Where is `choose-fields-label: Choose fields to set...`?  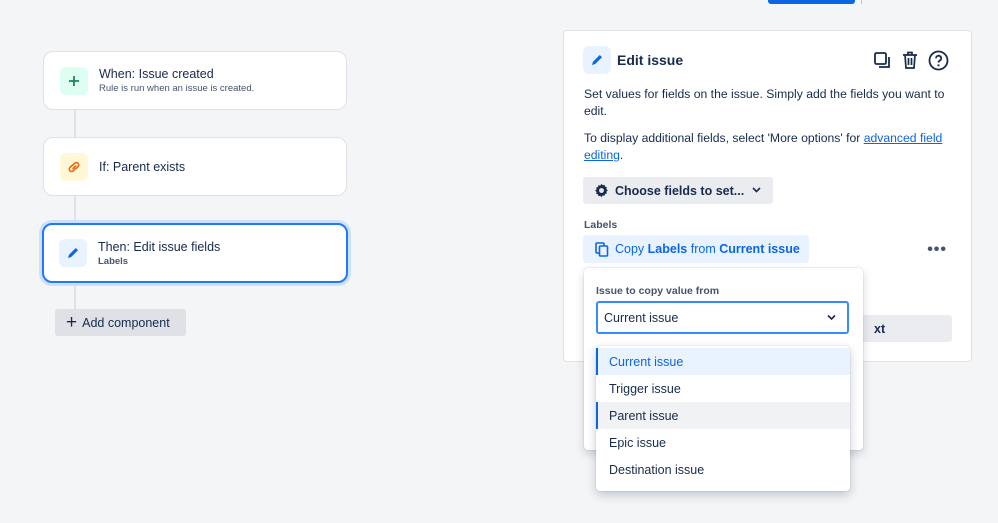 choose-fields-label: Choose fields to set... is located at coordinates (680, 190).